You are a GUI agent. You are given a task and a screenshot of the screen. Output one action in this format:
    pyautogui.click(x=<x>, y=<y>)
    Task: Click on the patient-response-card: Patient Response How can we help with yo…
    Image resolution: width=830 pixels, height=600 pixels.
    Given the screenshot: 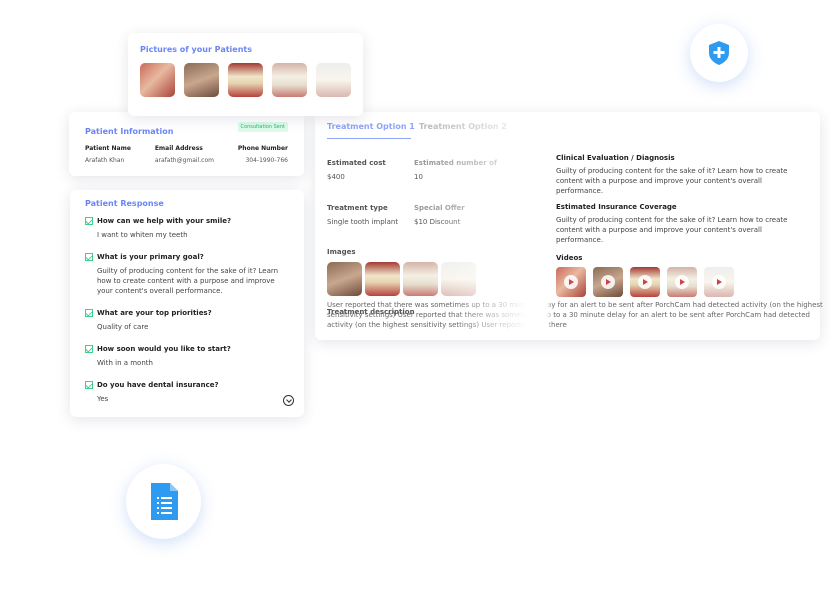 What is the action you would take?
    pyautogui.click(x=187, y=303)
    